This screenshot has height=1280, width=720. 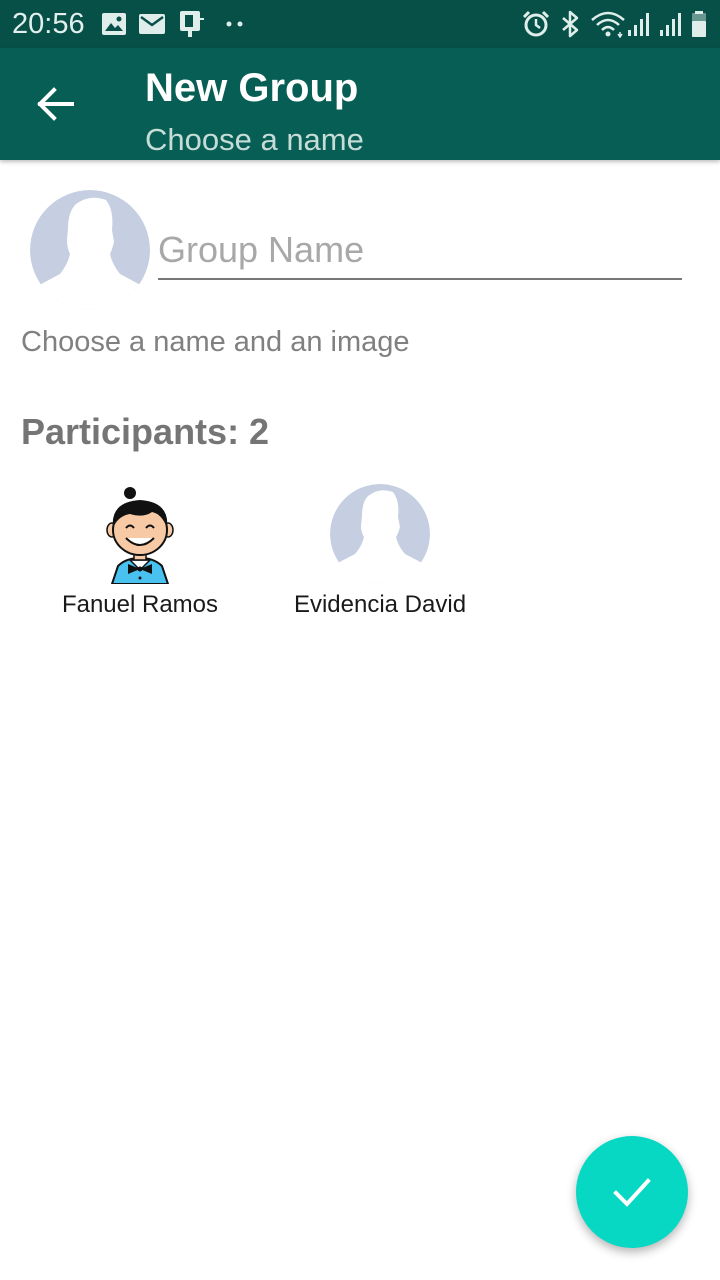 I want to click on arrow-back-icon, so click(x=55, y=104).